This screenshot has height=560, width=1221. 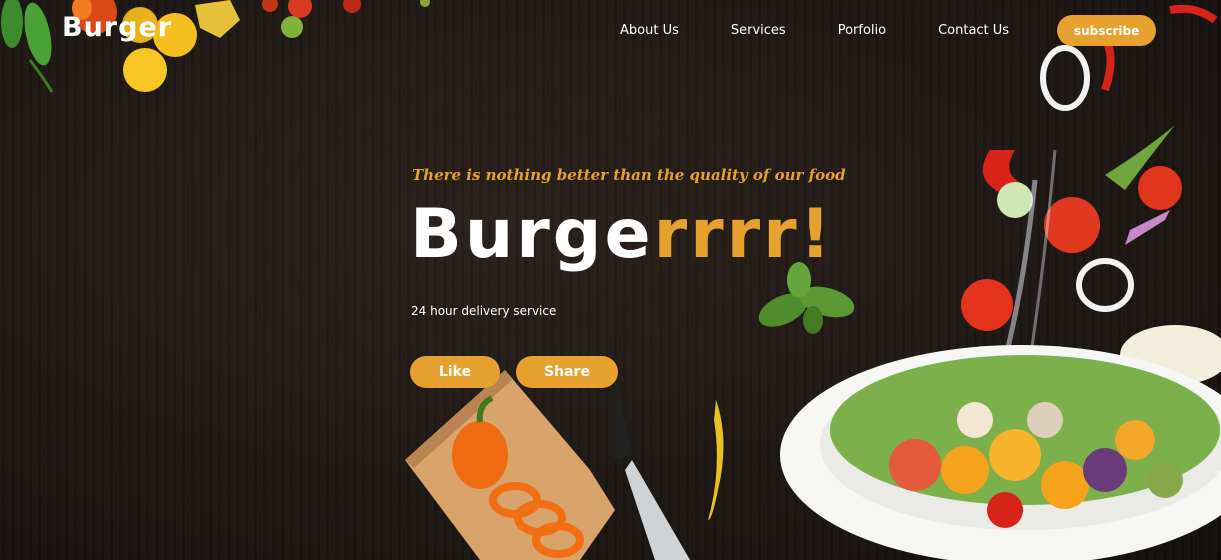 I want to click on hero-subtitle: 24 hour delivery service, so click(x=484, y=311).